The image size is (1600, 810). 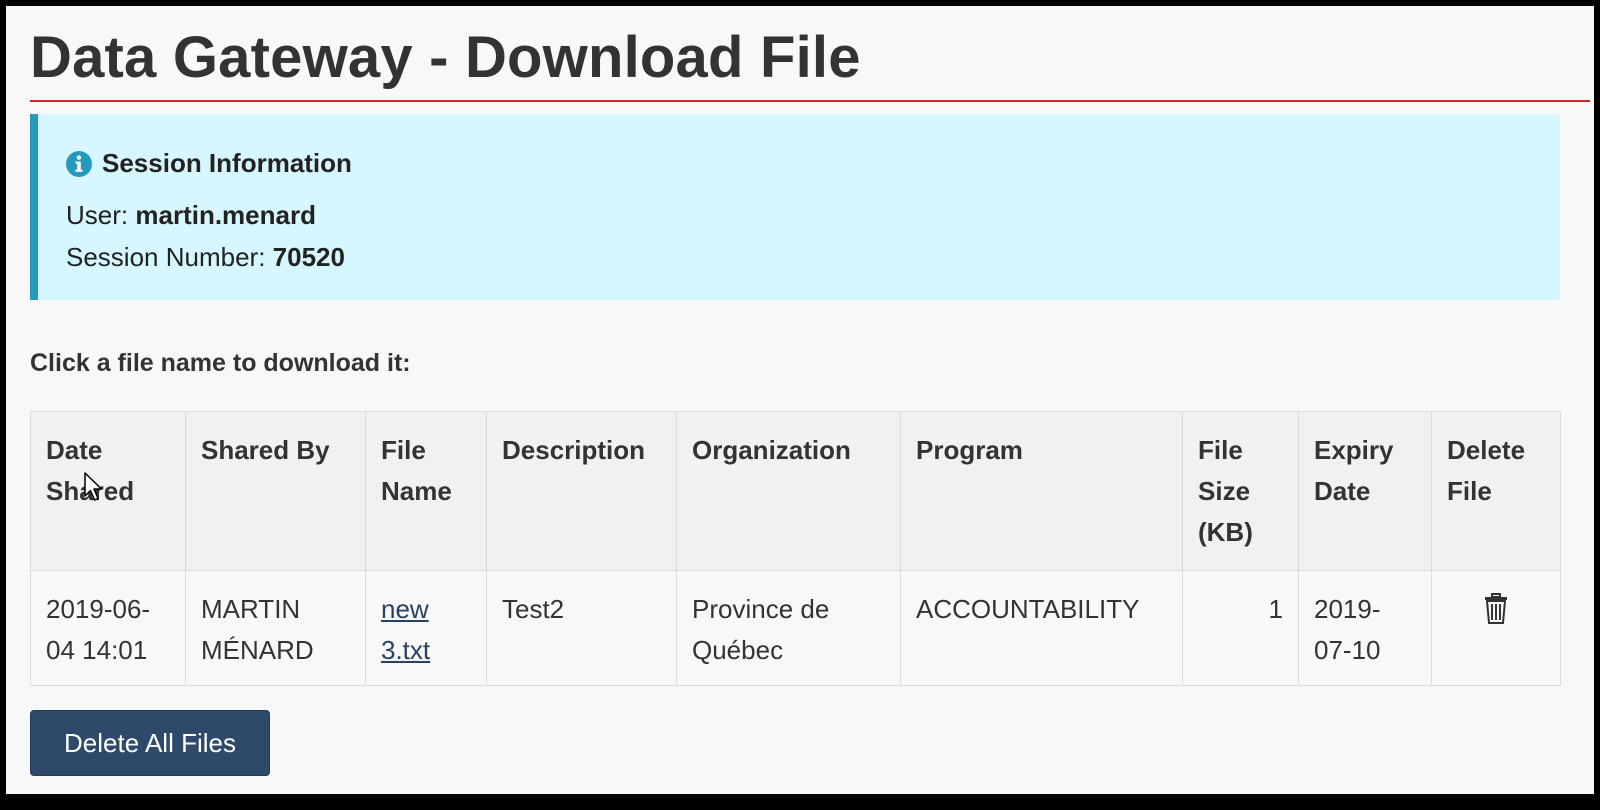 I want to click on header-date-shared: Date Shared, so click(x=108, y=491).